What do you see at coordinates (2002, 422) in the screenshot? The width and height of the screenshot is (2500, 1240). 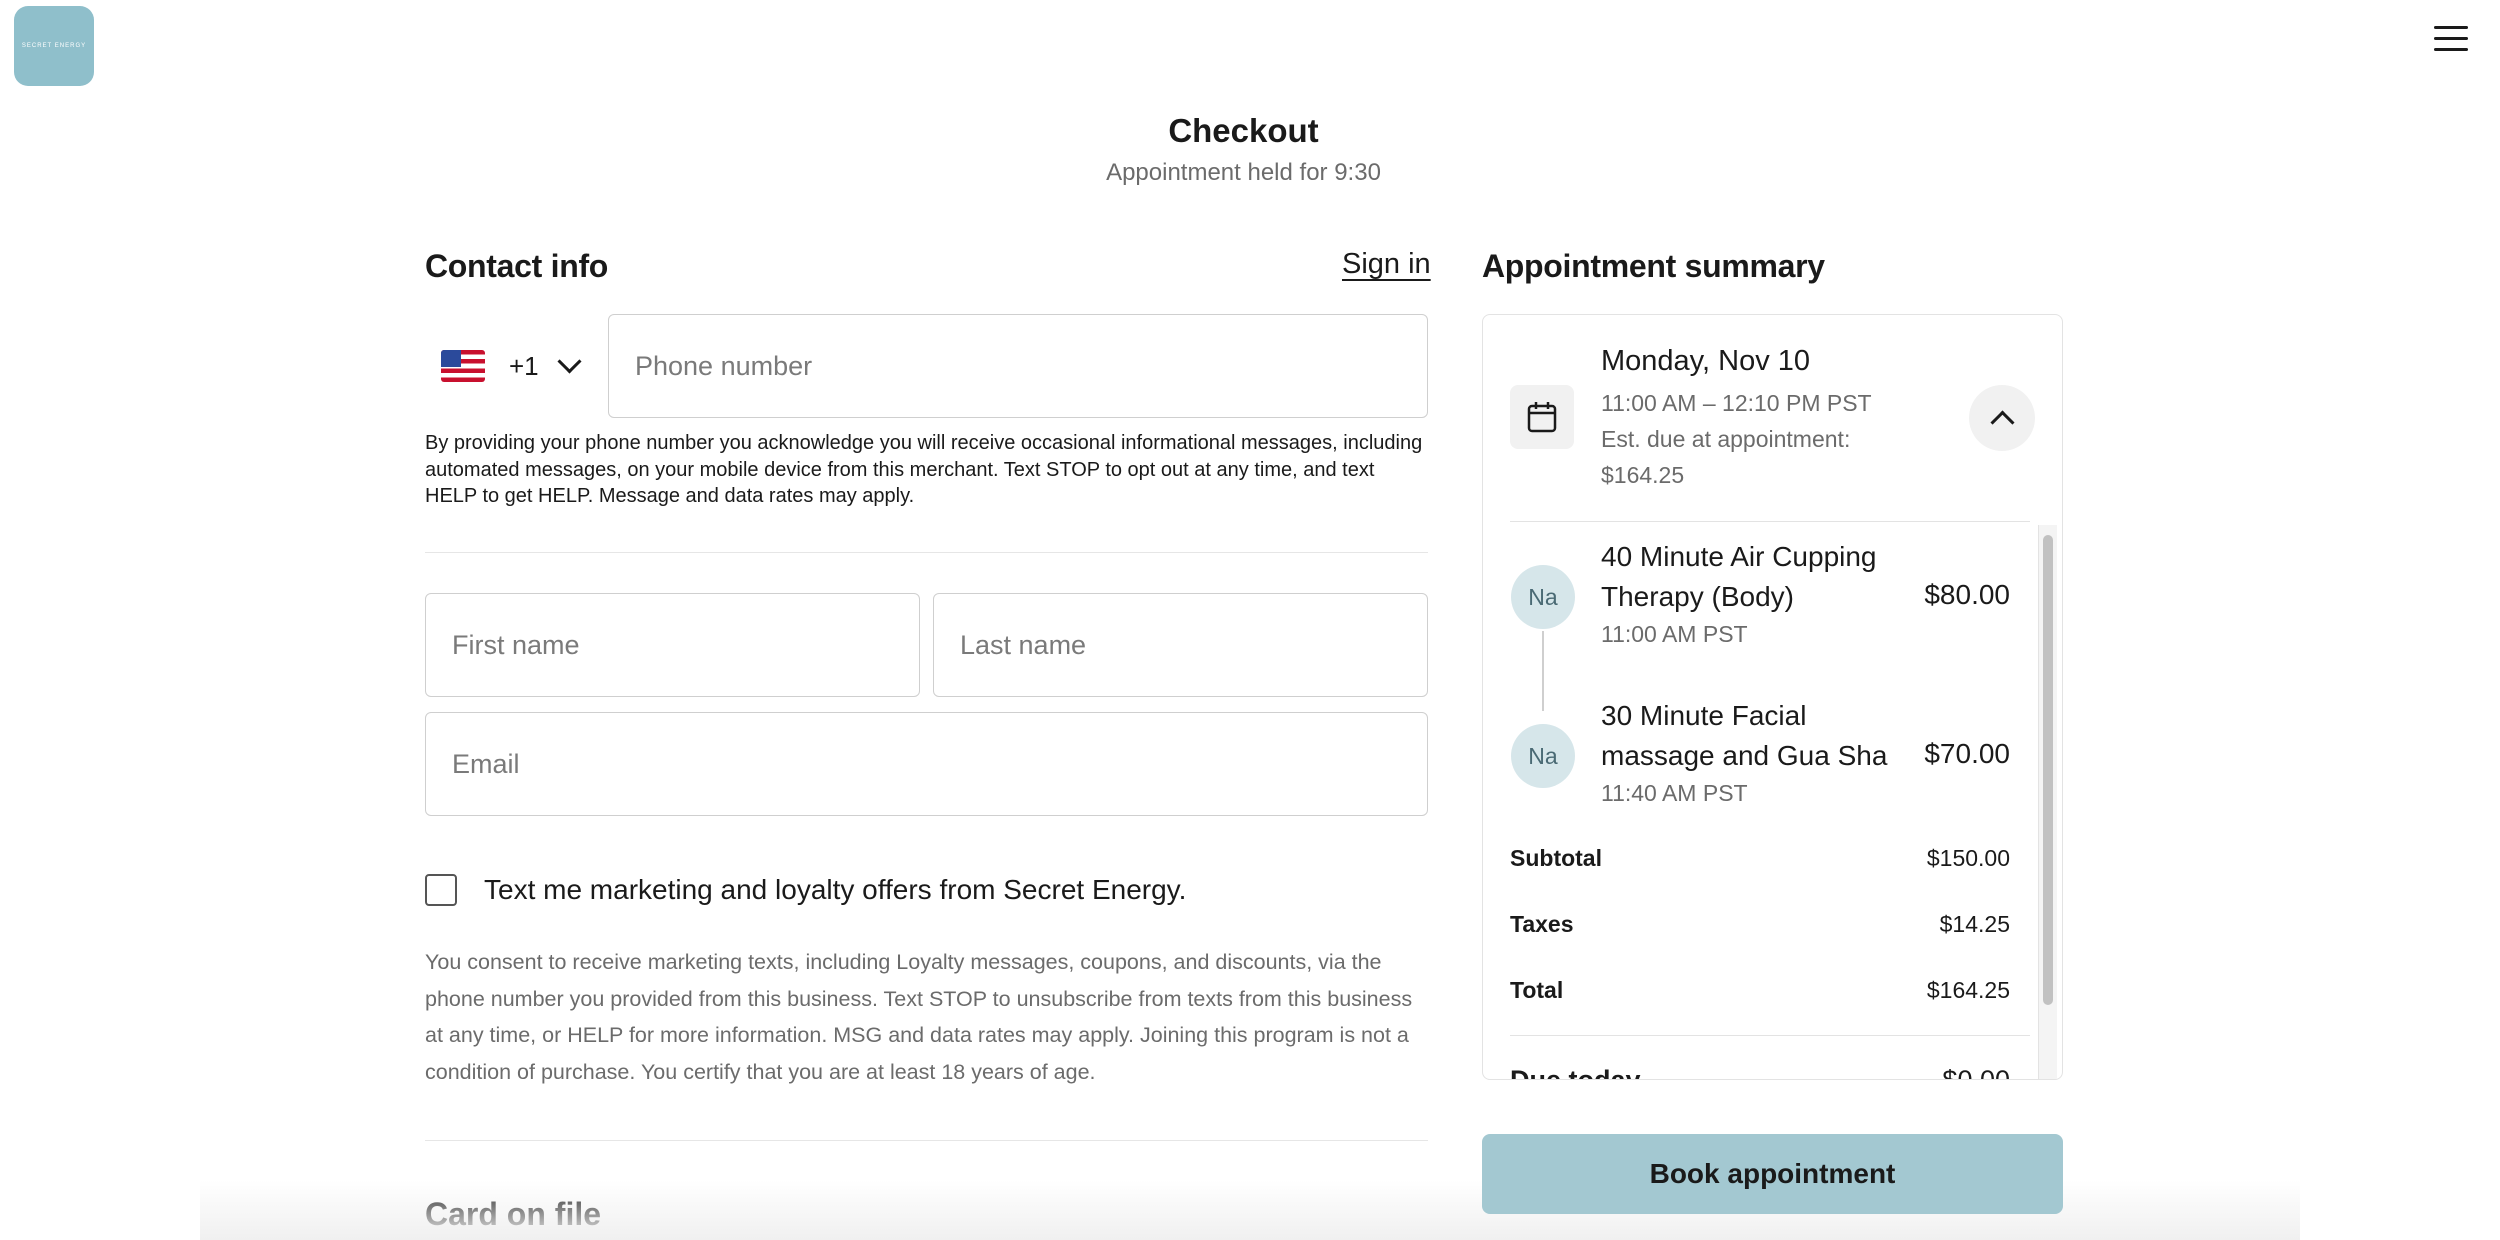 I see `chevron-up-icon` at bounding box center [2002, 422].